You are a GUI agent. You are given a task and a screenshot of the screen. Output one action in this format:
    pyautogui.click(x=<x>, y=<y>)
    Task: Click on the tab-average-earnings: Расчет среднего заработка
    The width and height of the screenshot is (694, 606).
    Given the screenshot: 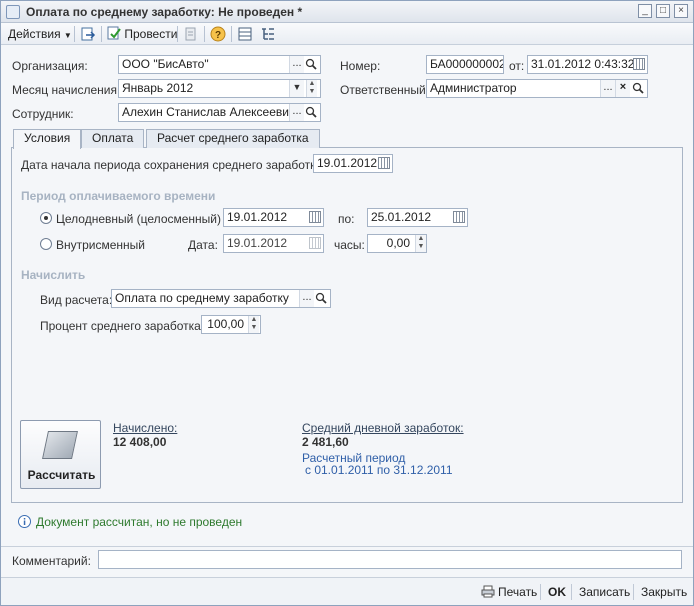 What is the action you would take?
    pyautogui.click(x=233, y=138)
    